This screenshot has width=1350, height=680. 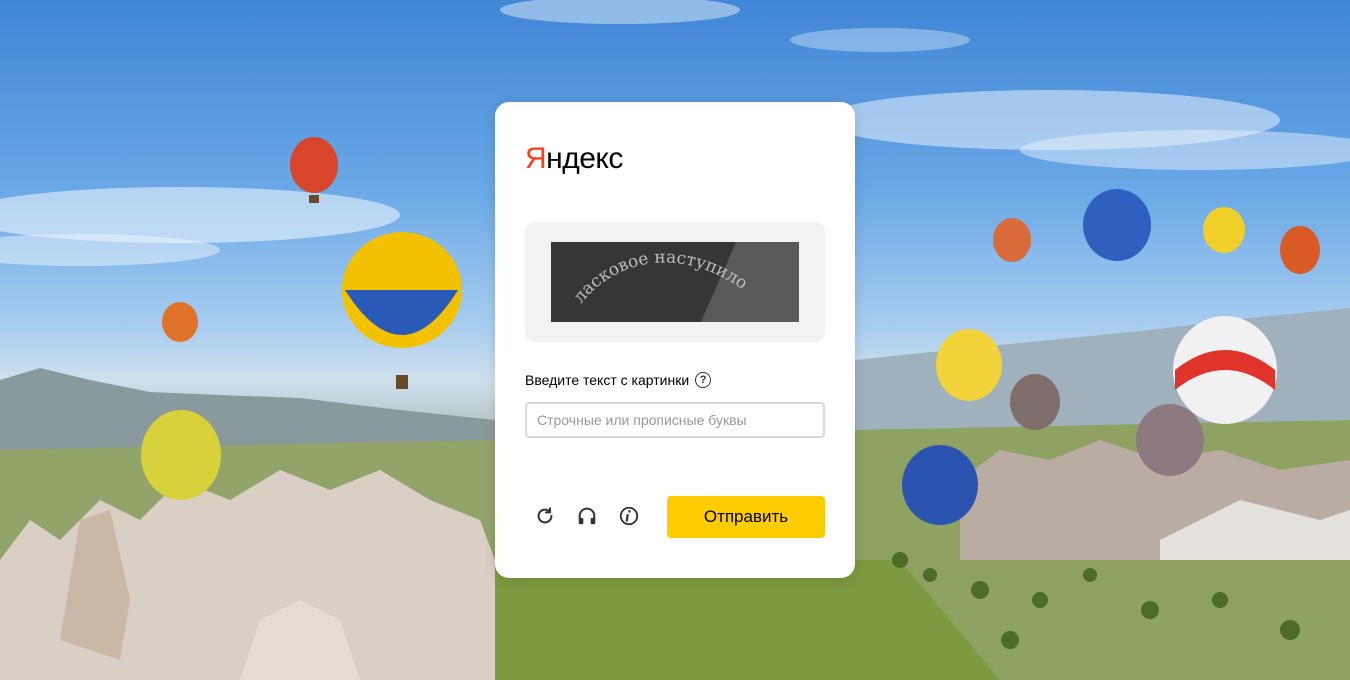 What do you see at coordinates (584, 158) in the screenshot?
I see `logo-rest: ндекс` at bounding box center [584, 158].